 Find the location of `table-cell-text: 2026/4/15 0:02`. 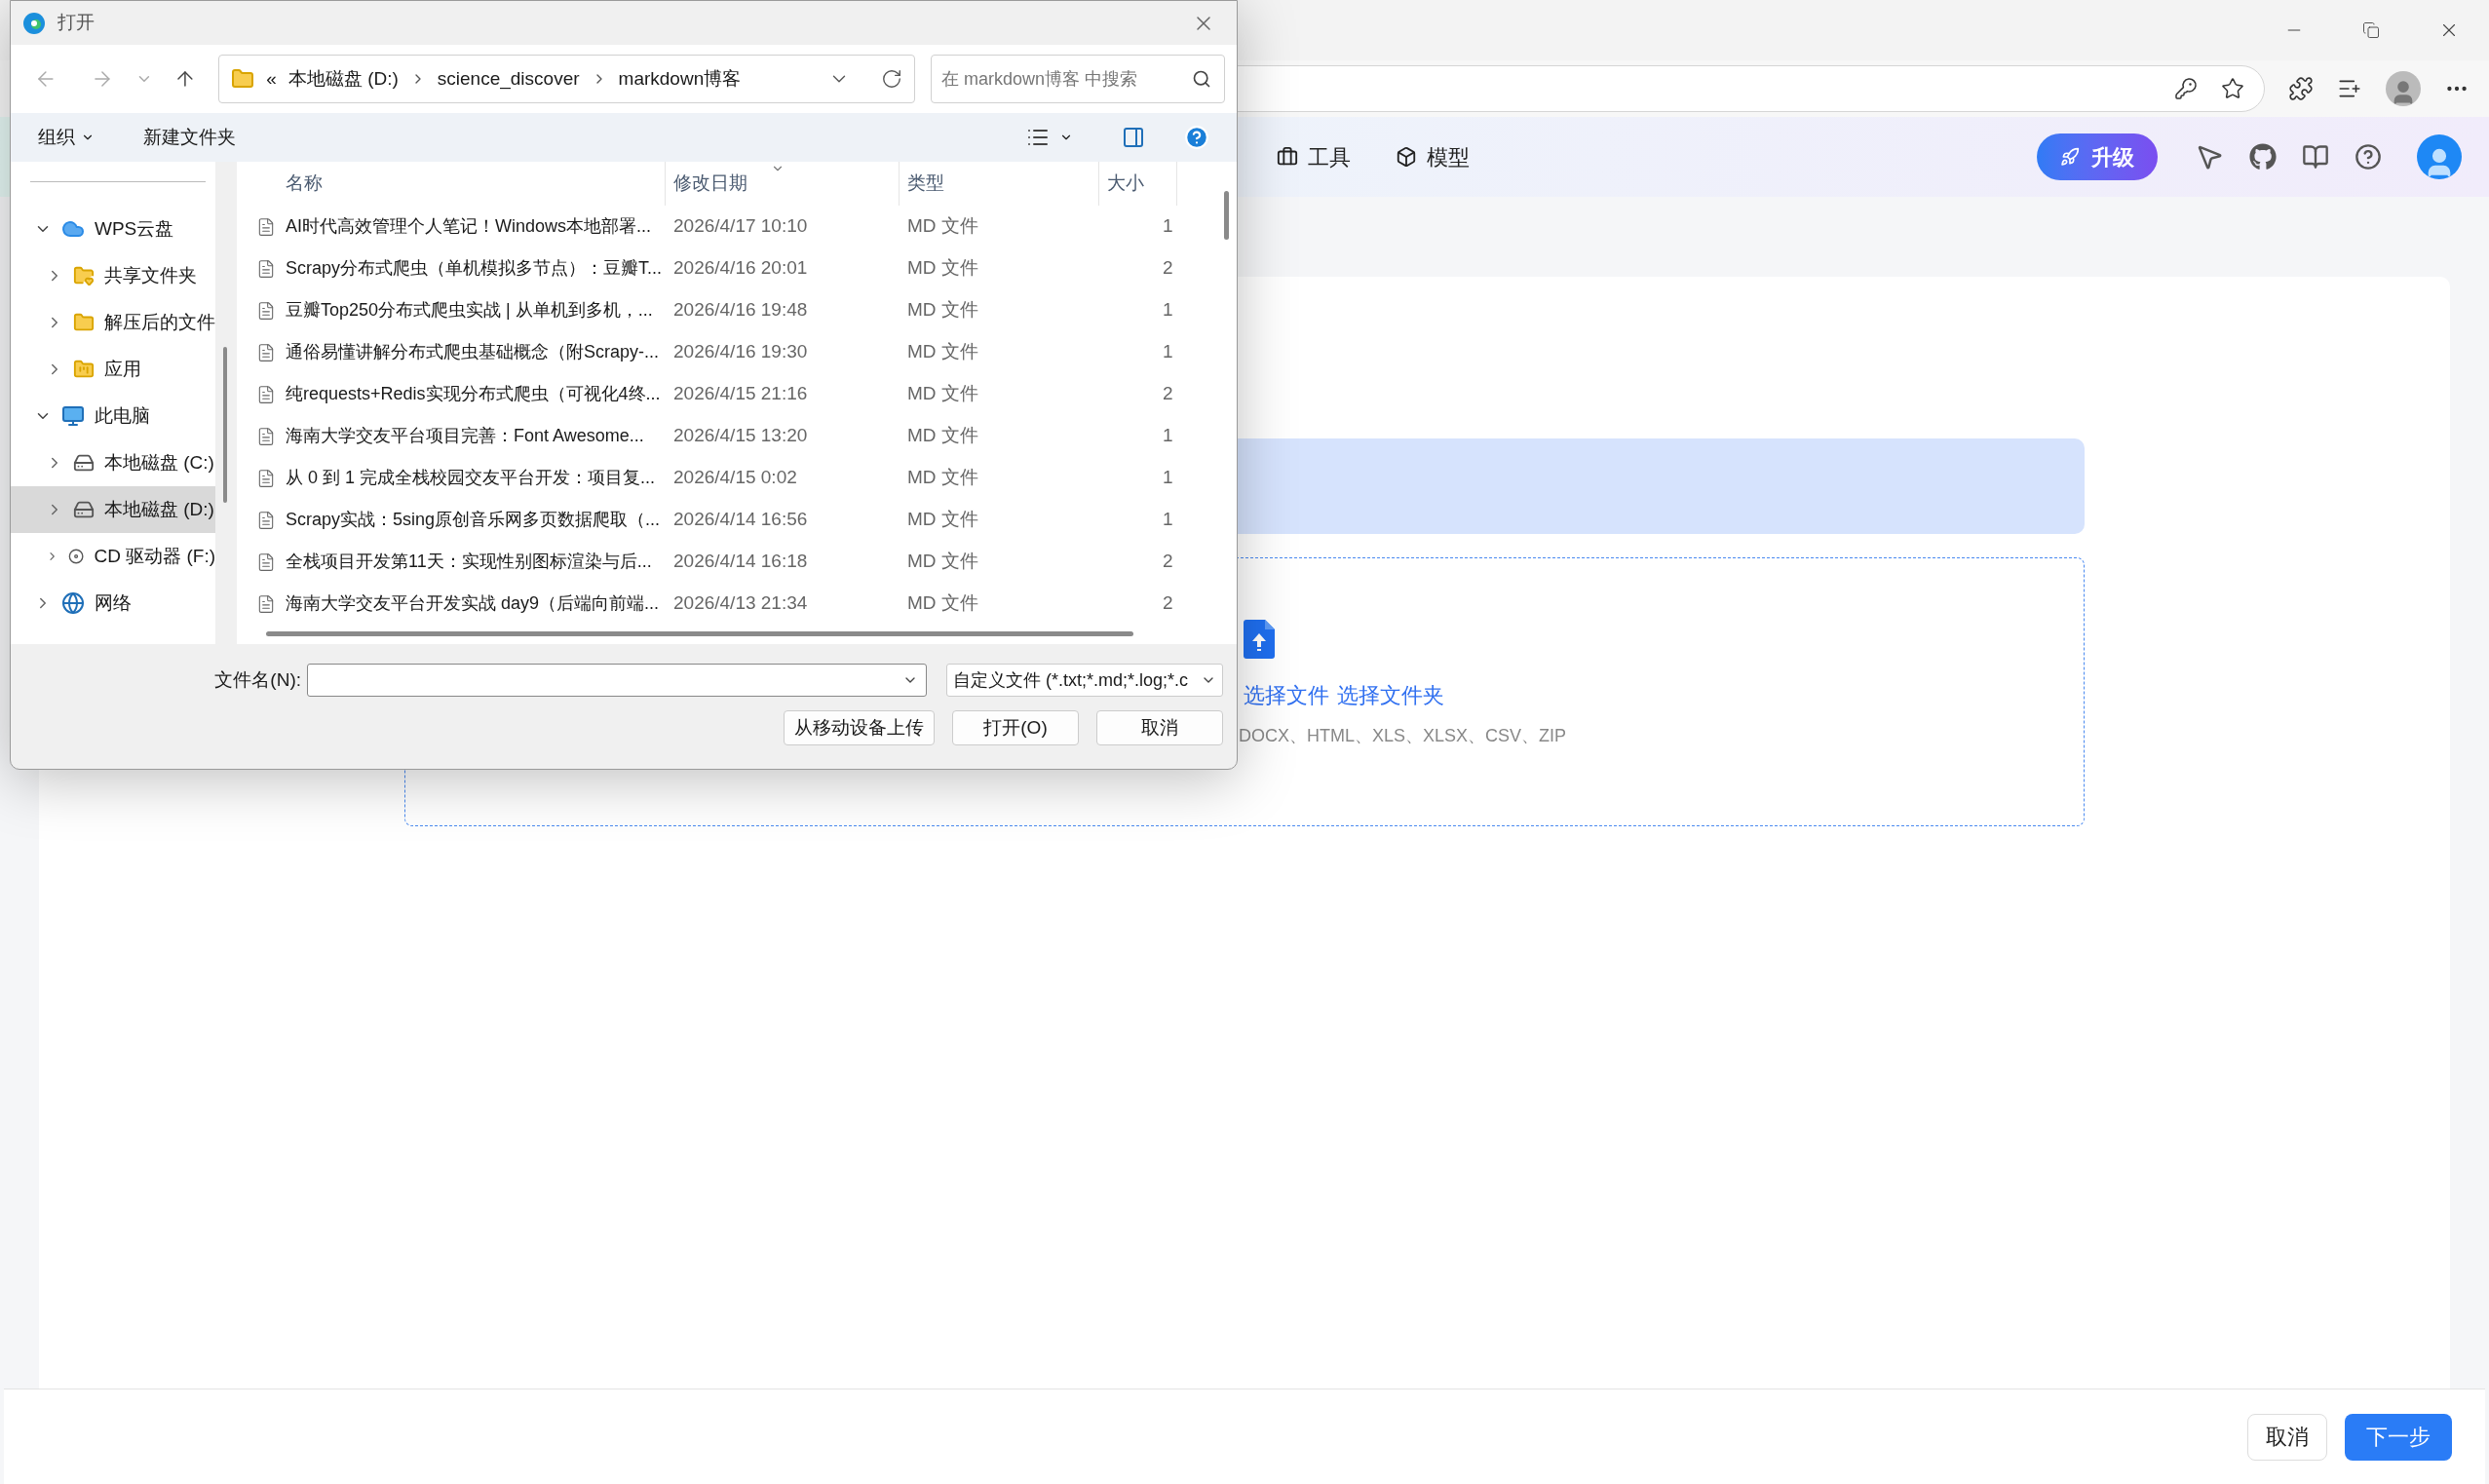

table-cell-text: 2026/4/15 0:02 is located at coordinates (735, 478).